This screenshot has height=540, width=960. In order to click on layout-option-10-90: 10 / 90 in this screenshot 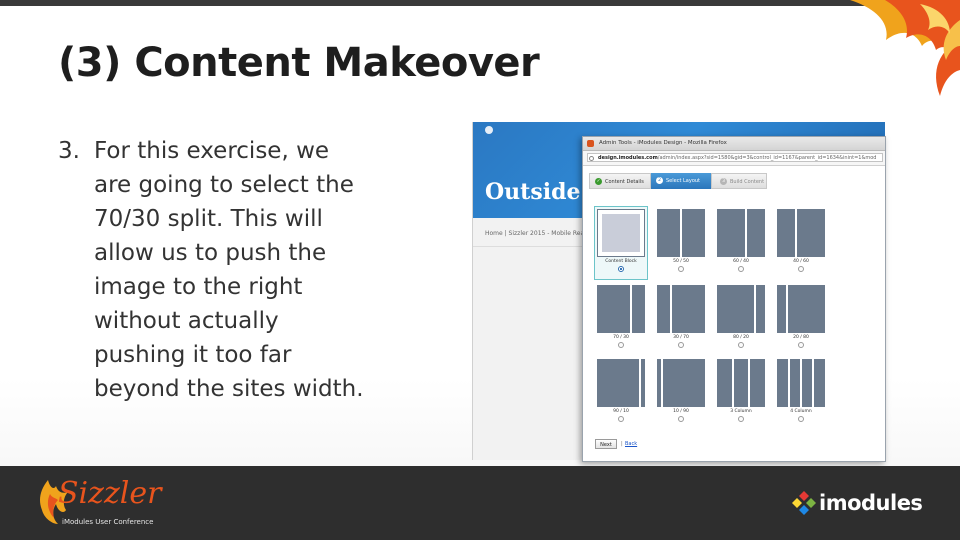, I will do `click(681, 393)`.